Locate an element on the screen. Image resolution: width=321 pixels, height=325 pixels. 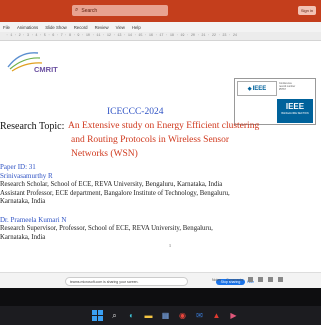
menu-record: Record is located at coordinates (81, 27).